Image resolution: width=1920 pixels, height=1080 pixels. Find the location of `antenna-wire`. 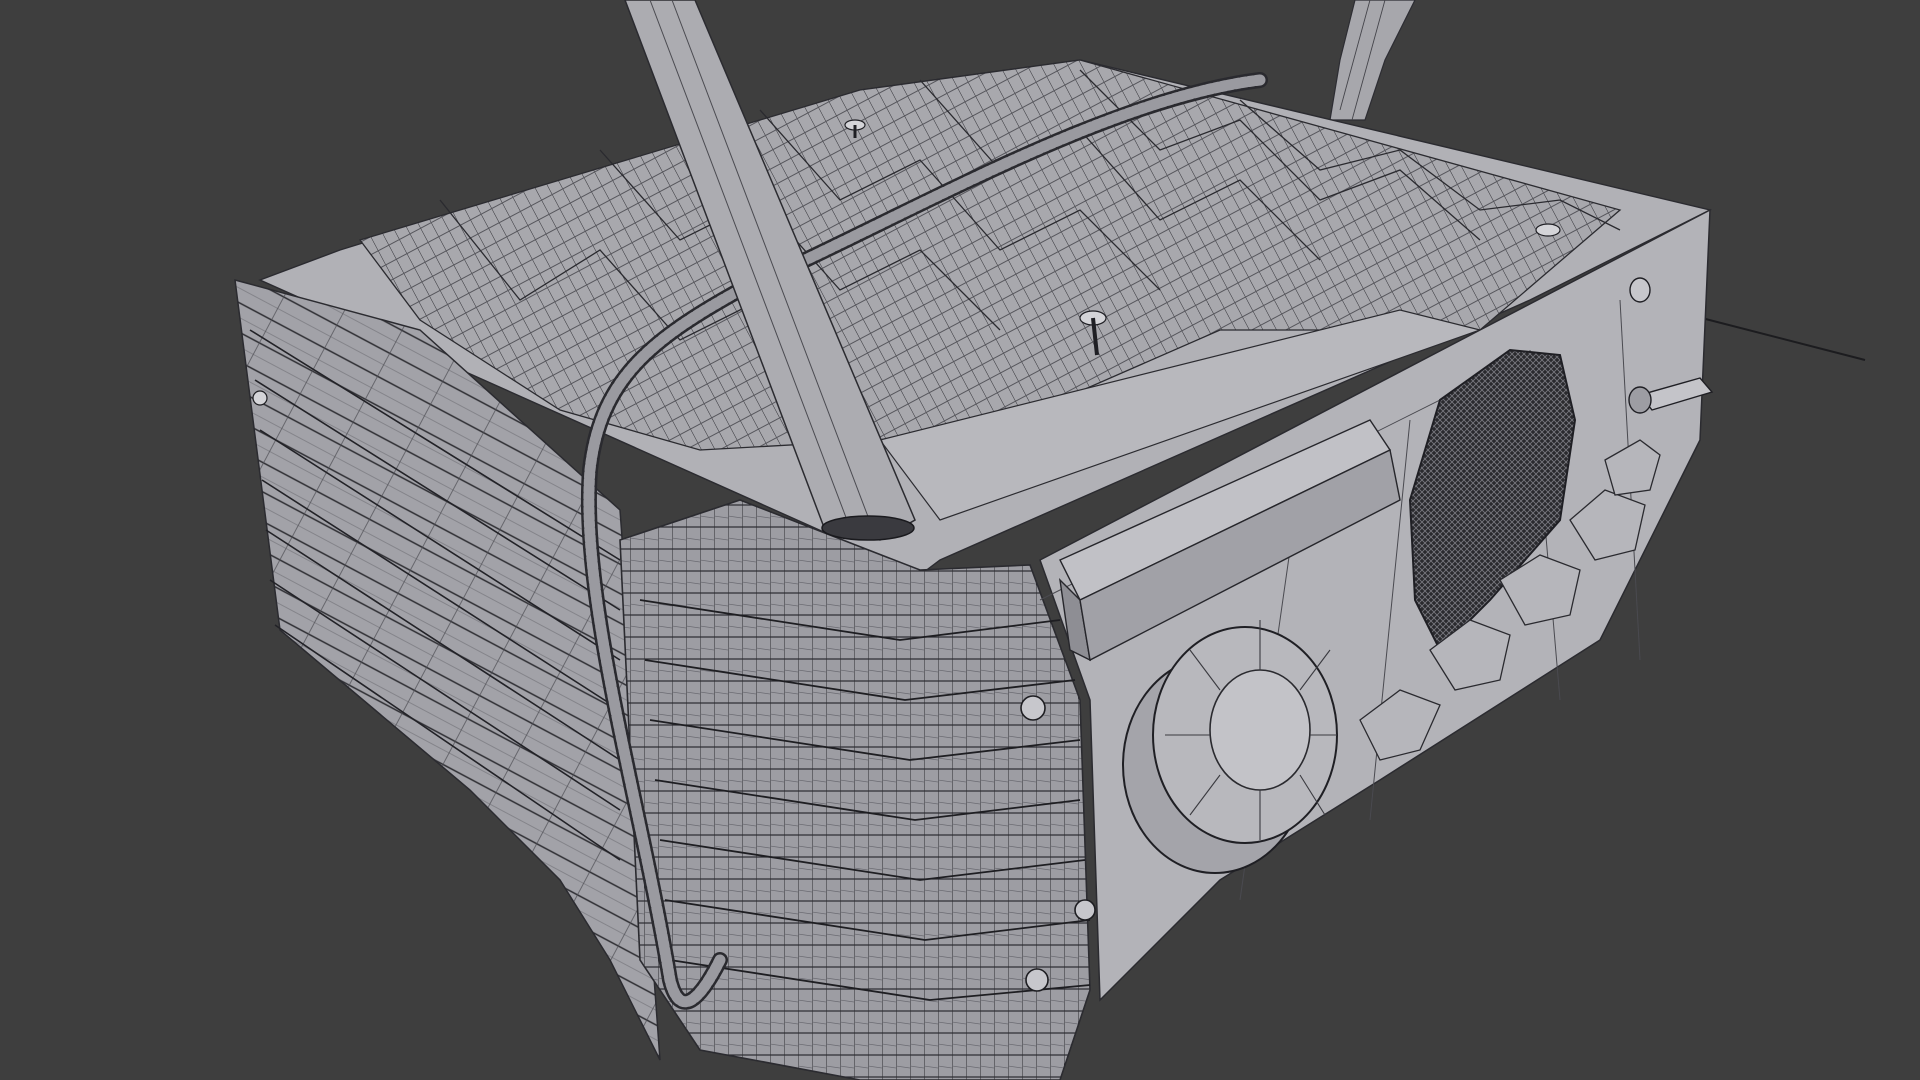

antenna-wire is located at coordinates (1777, 337).